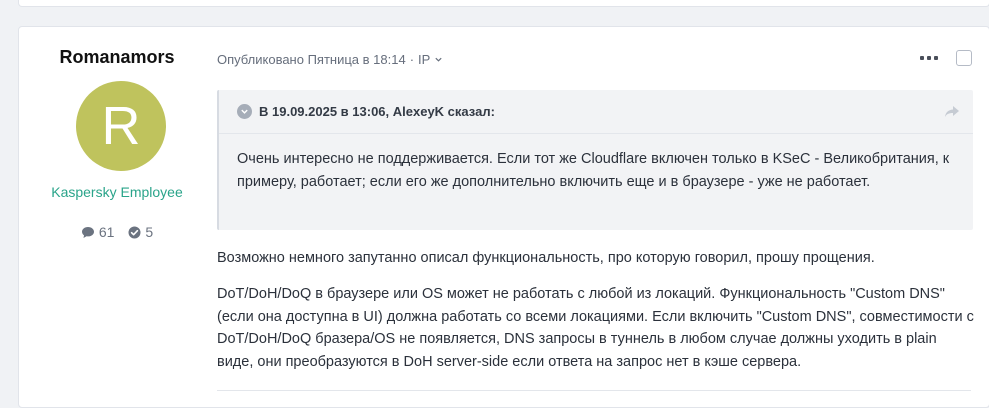  I want to click on ip-label: IP, so click(424, 59).